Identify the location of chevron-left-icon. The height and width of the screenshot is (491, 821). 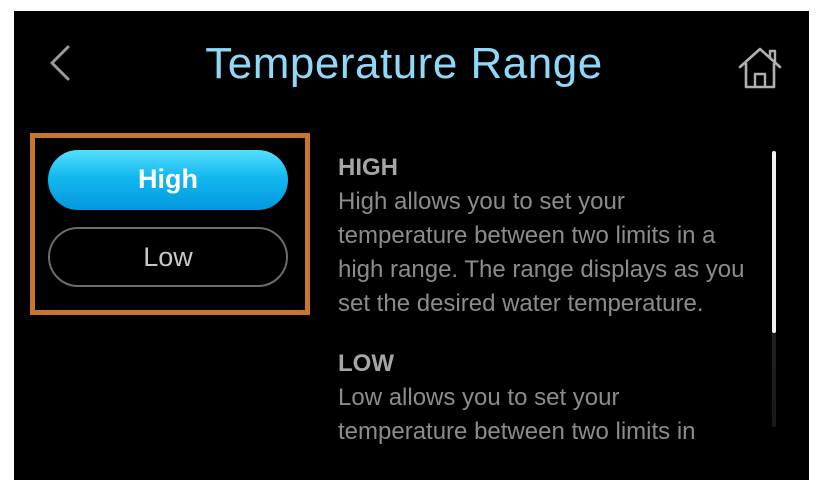
(60, 63).